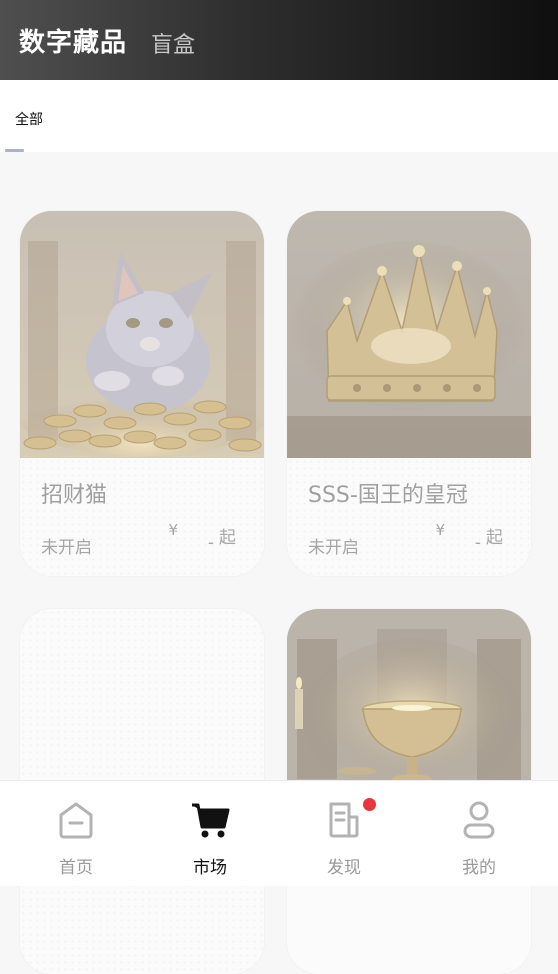  What do you see at coordinates (74, 495) in the screenshot?
I see `product-name: 招财猫` at bounding box center [74, 495].